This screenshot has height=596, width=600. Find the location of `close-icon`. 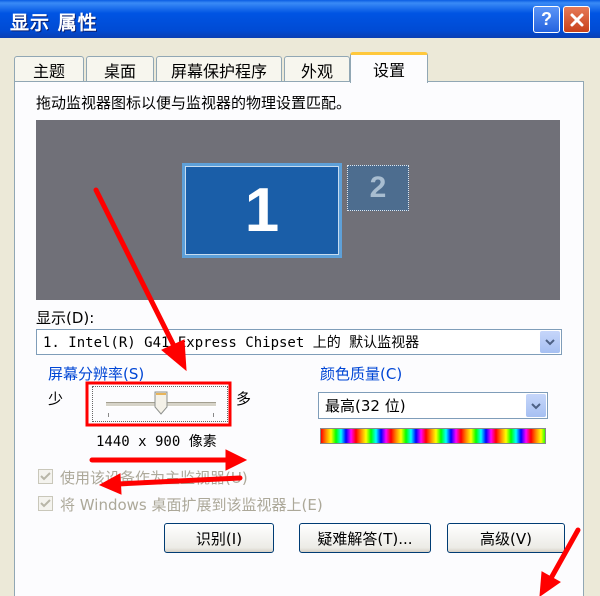

close-icon is located at coordinates (576, 19).